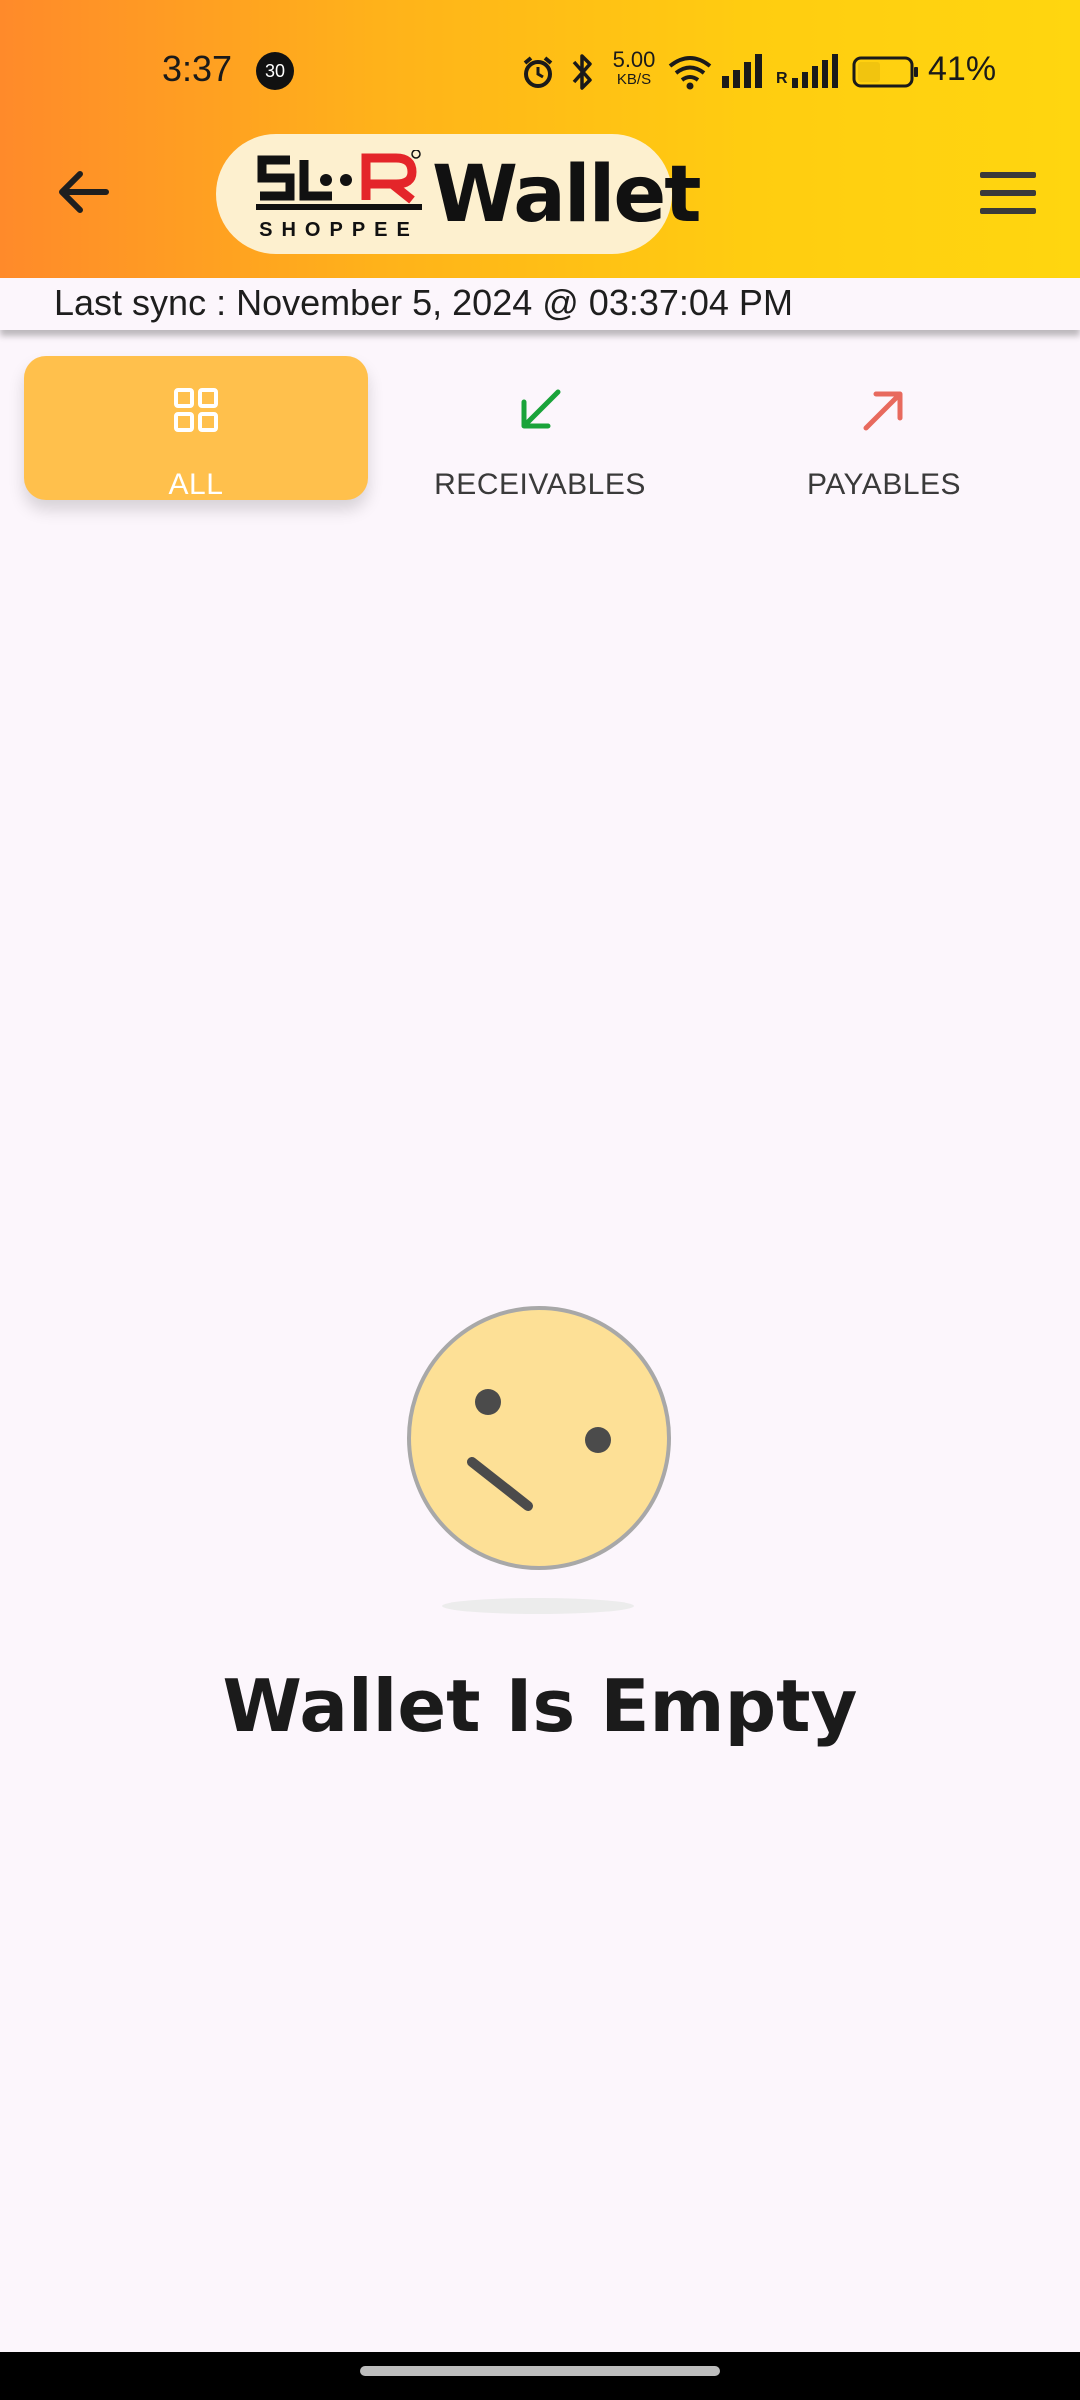 This screenshot has width=1080, height=2400. I want to click on signal-strength-icon-sim2, so click(815, 71).